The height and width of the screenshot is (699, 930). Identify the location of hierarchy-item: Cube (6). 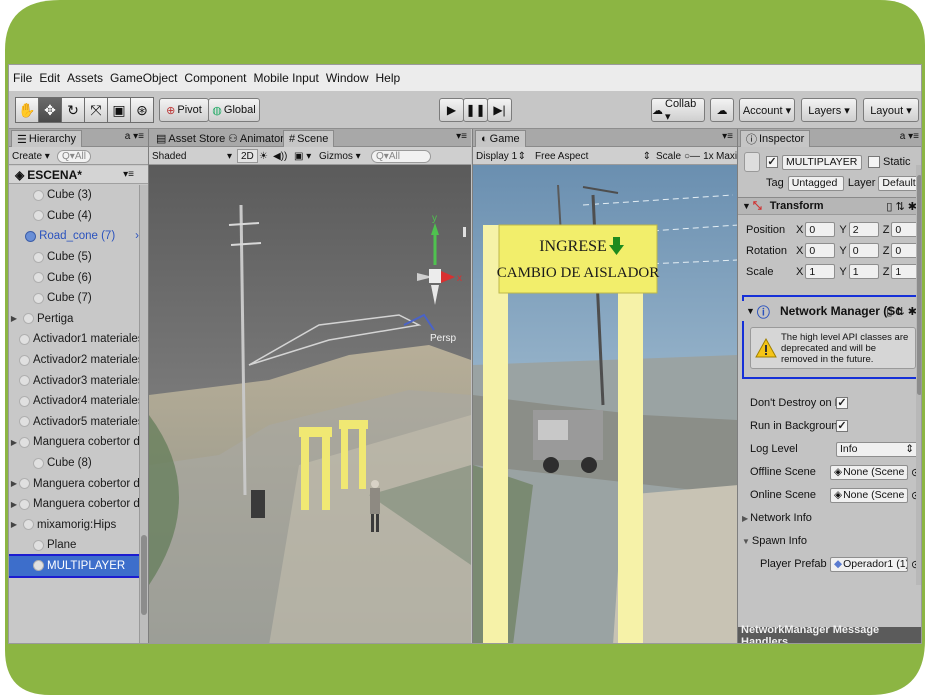
(74, 277).